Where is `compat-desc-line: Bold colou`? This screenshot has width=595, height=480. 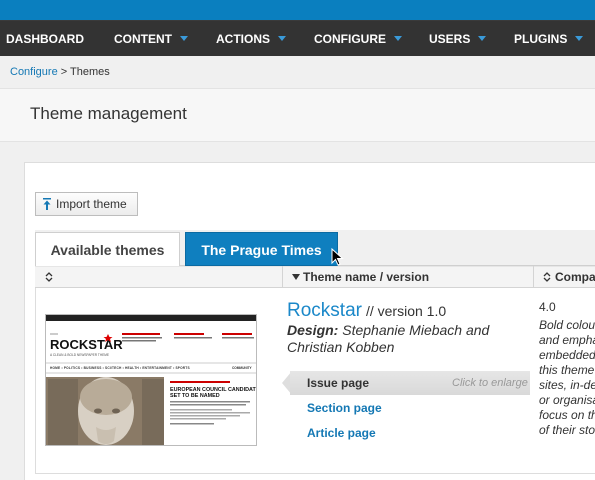 compat-desc-line: Bold colou is located at coordinates (567, 325).